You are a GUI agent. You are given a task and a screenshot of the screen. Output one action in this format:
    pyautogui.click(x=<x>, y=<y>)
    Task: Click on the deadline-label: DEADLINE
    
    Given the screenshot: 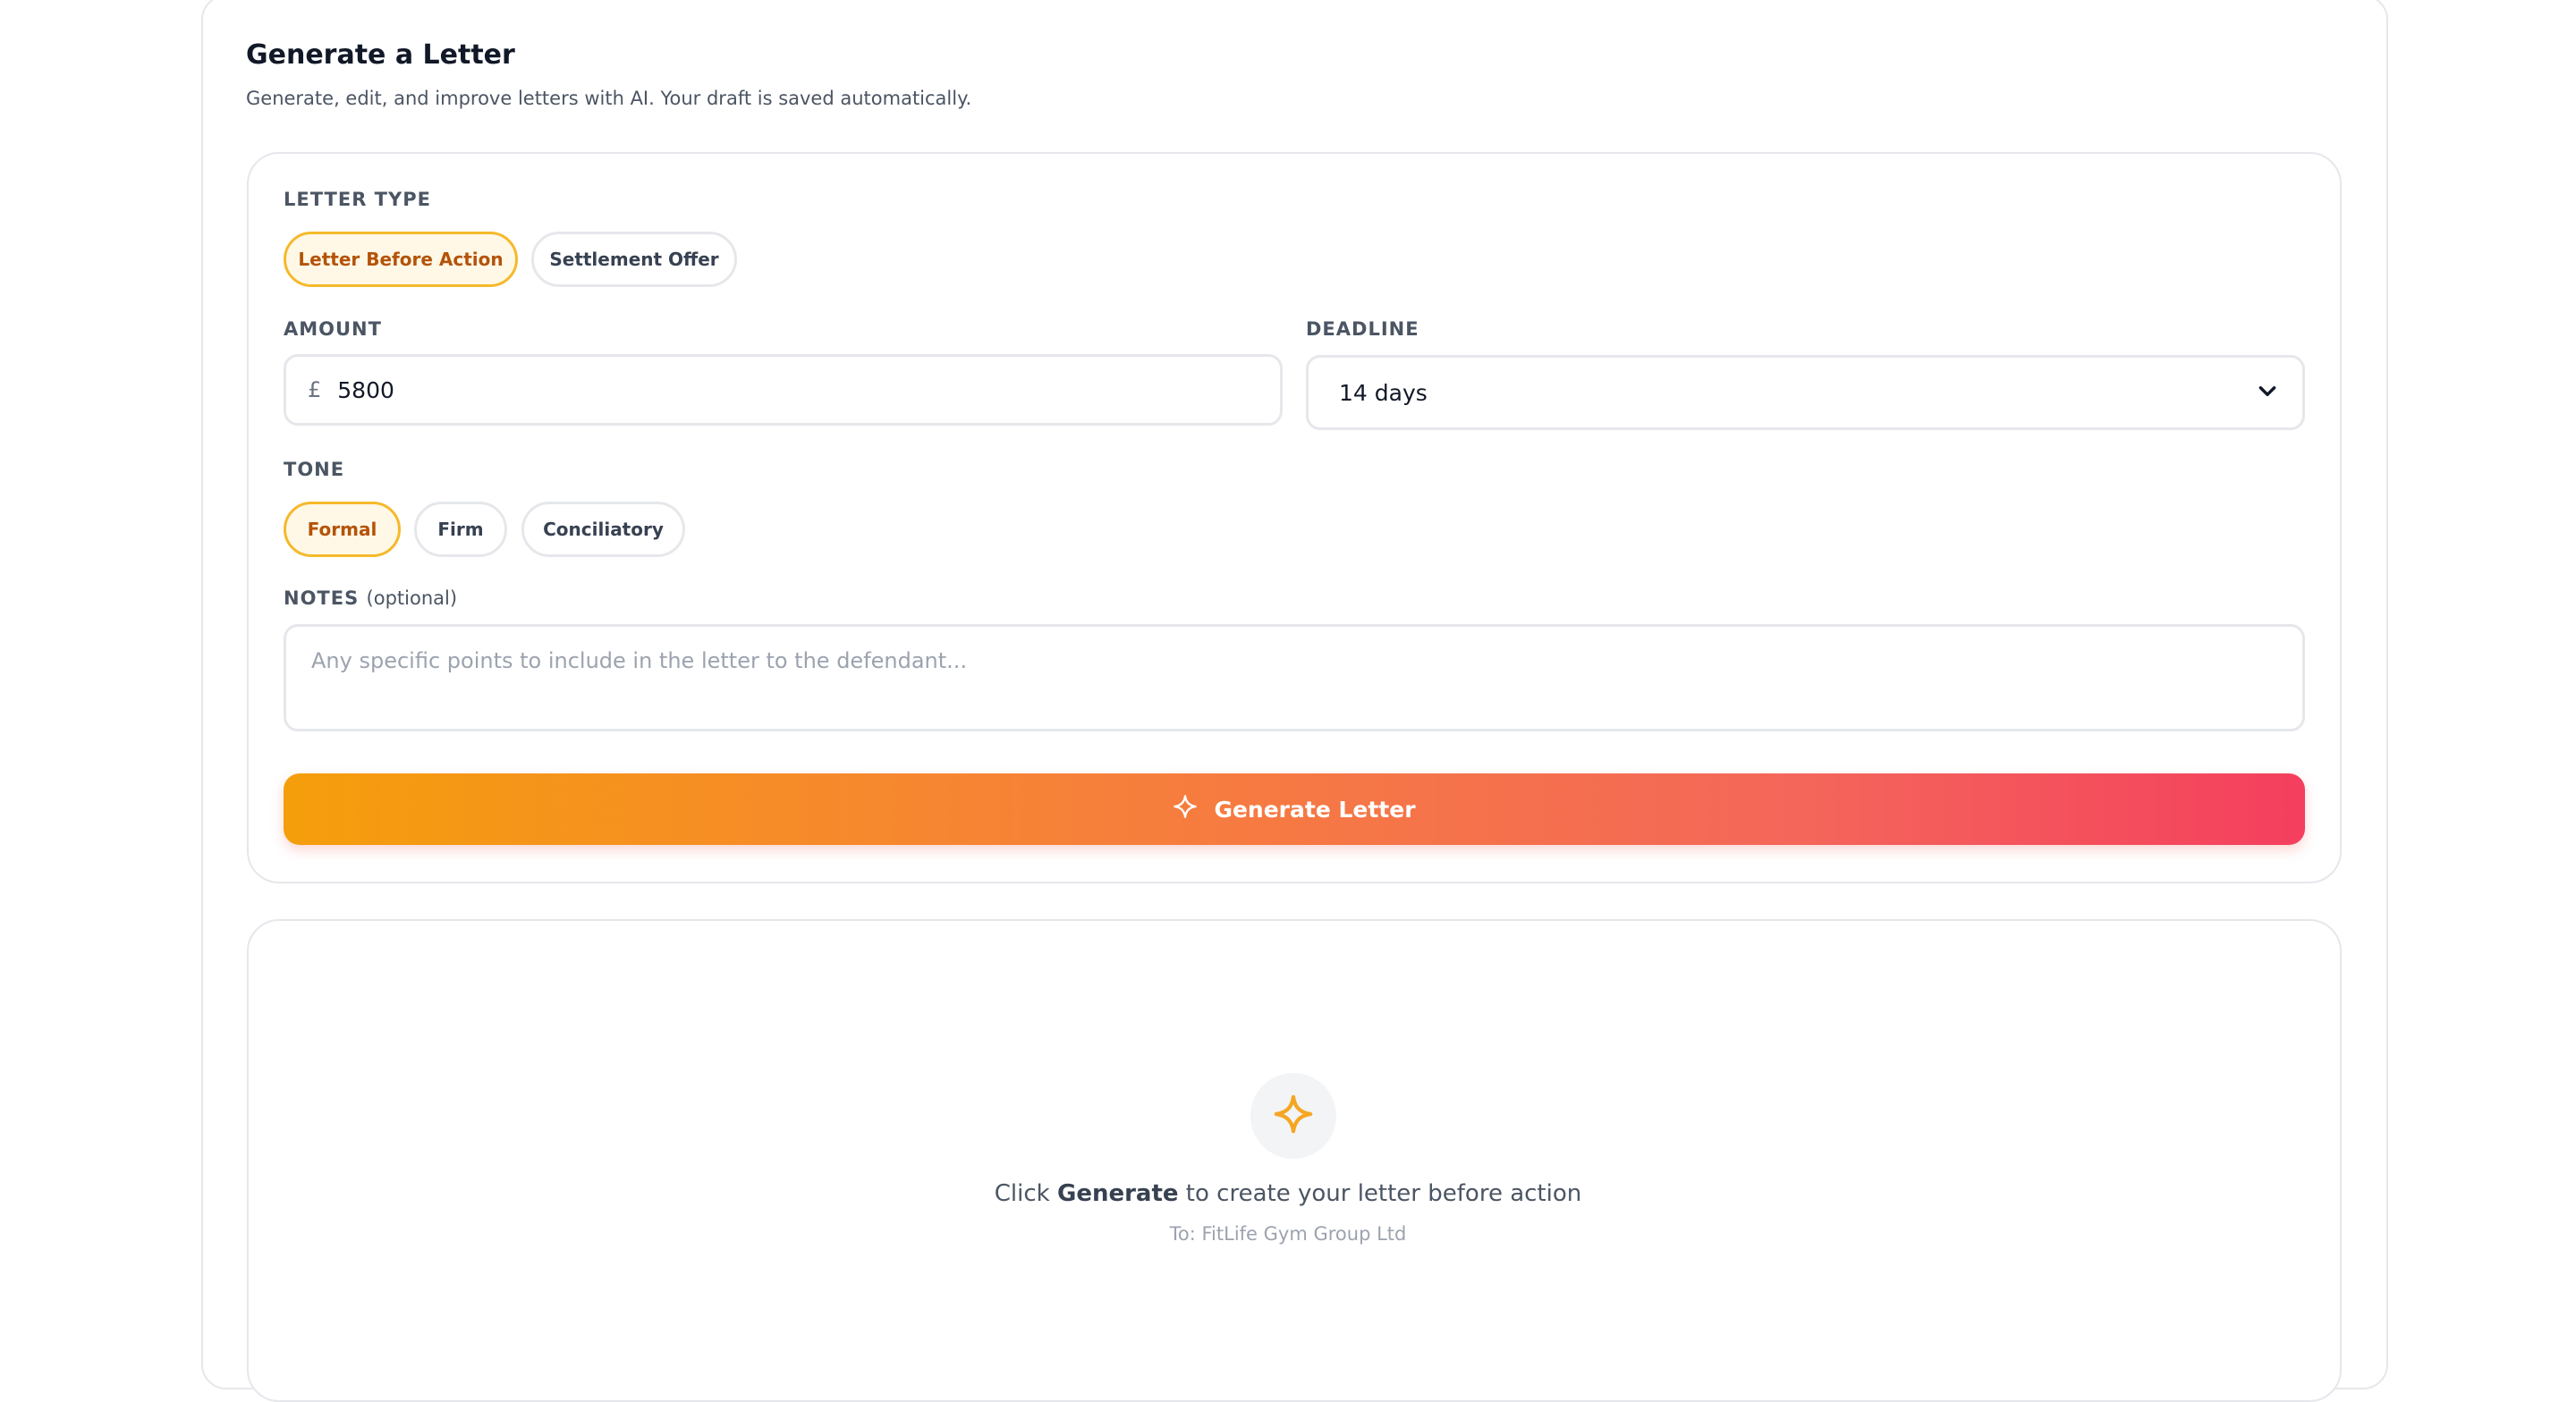 What is the action you would take?
    pyautogui.click(x=1362, y=329)
    